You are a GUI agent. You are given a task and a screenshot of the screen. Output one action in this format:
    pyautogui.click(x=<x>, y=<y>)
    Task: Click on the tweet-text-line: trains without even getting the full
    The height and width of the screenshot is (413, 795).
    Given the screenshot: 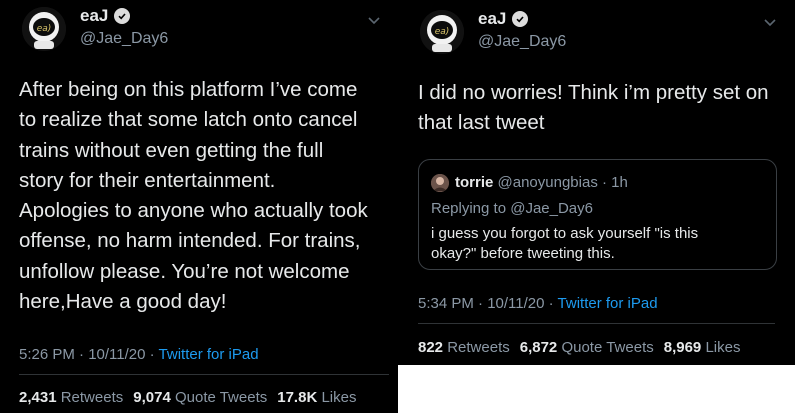 What is the action you would take?
    pyautogui.click(x=171, y=150)
    